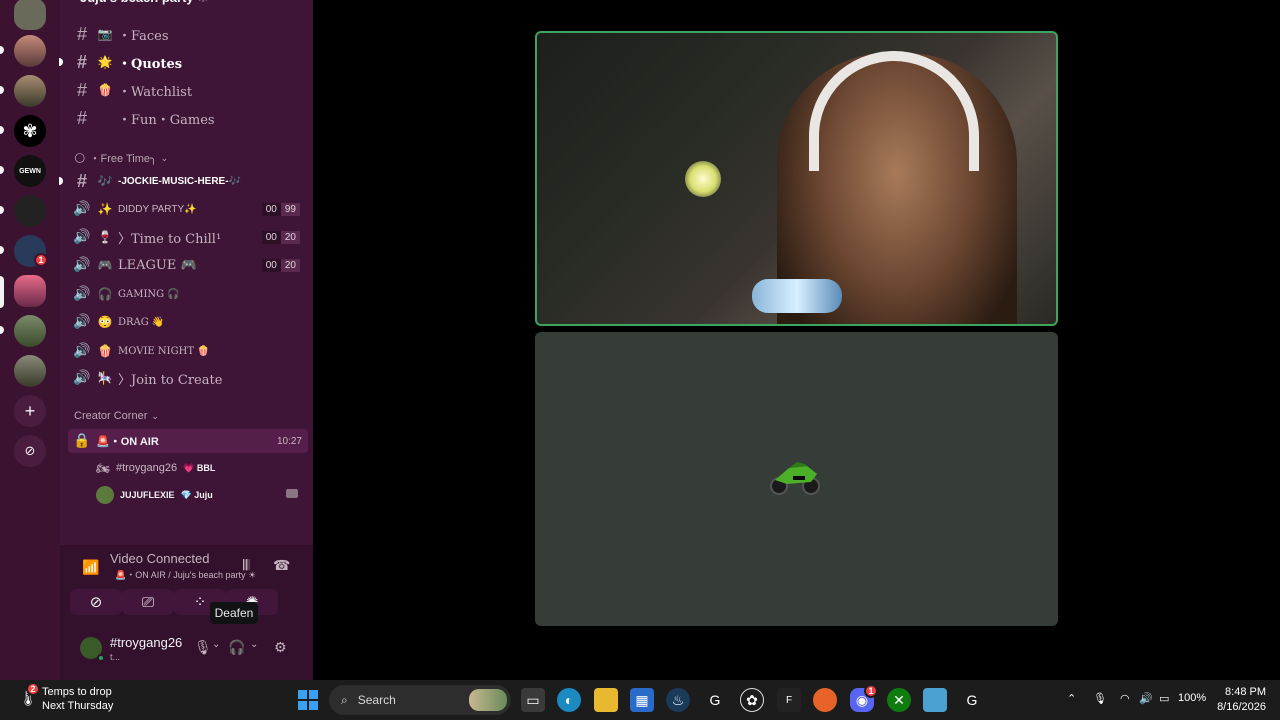  I want to click on online-status-indicator, so click(101, 658).